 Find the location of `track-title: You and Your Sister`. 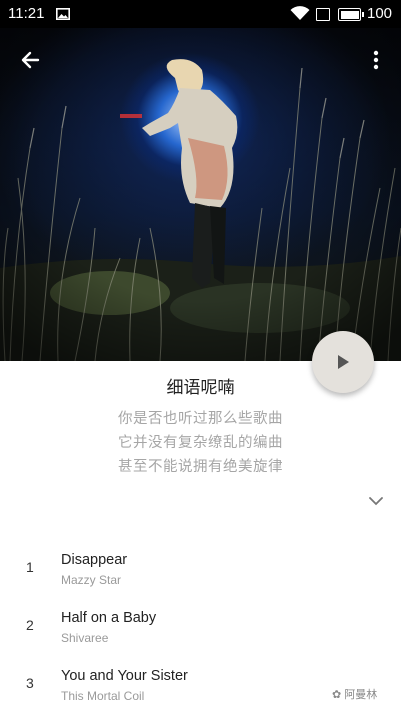

track-title: You and Your Sister is located at coordinates (124, 676).